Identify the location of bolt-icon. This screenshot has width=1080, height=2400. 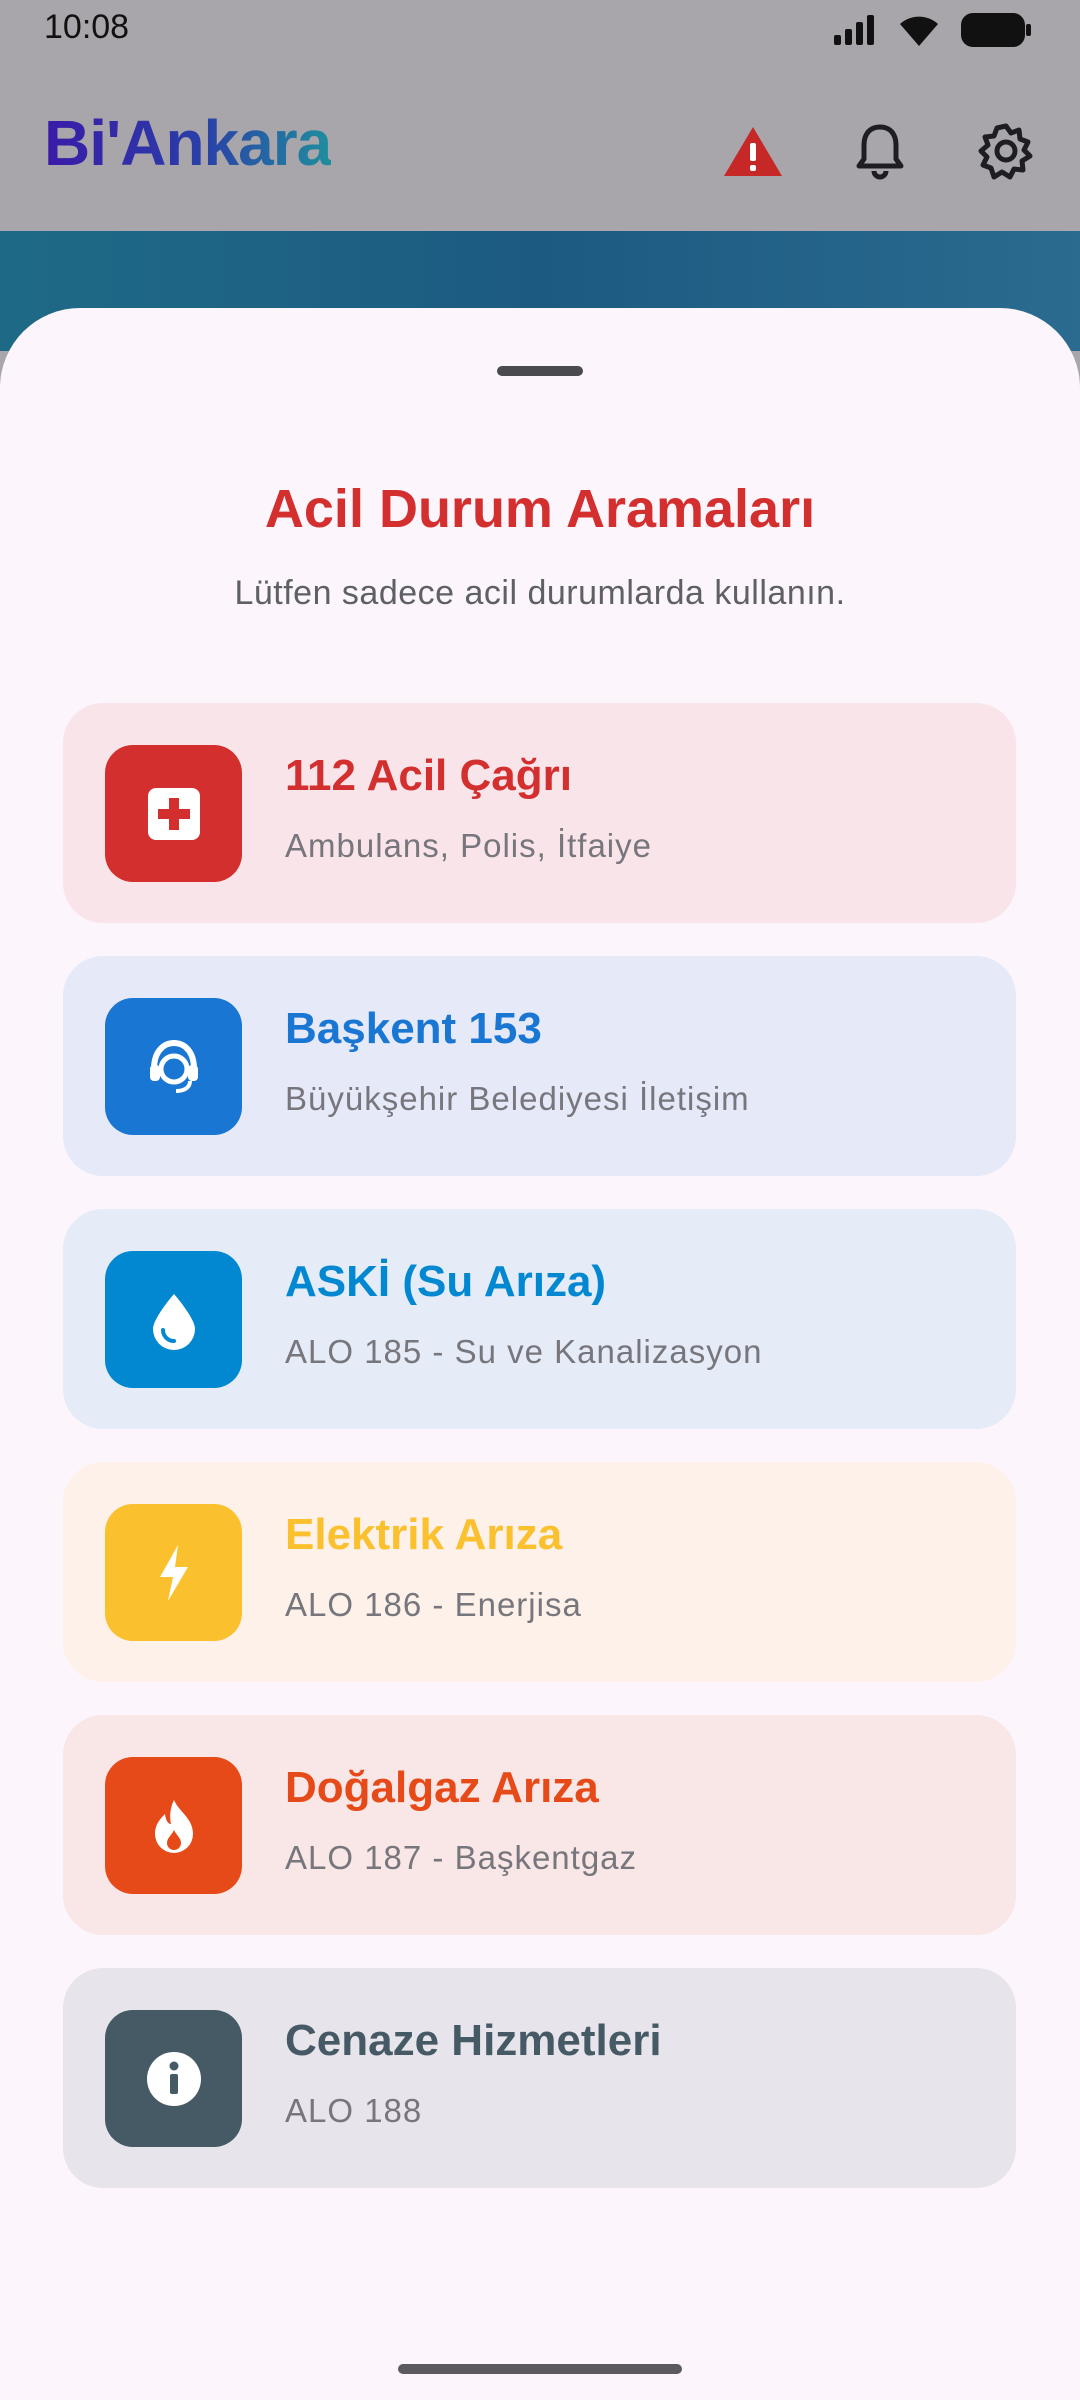
(173, 1572).